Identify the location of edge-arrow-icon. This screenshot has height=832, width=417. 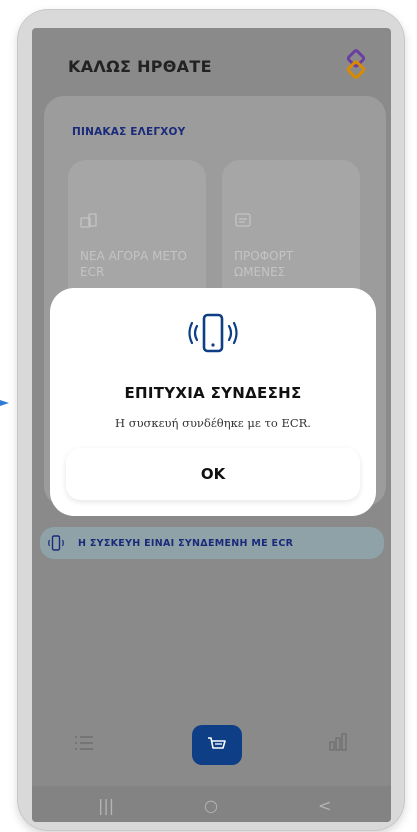
(4, 403).